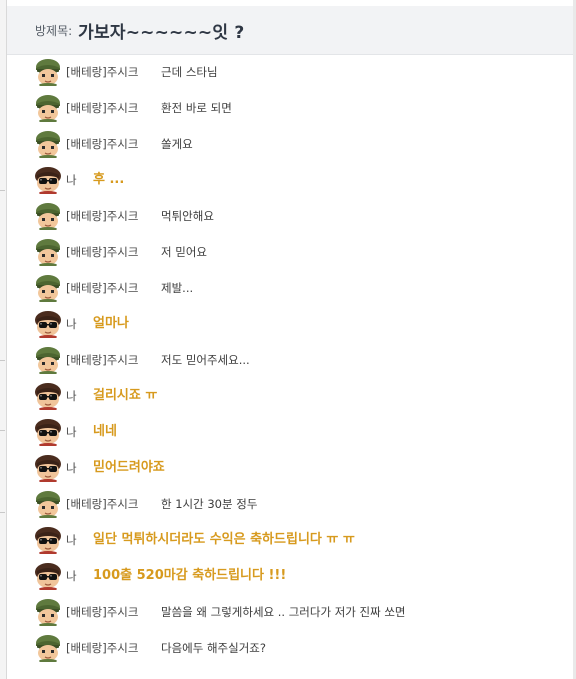 This screenshot has width=576, height=679. I want to click on other-message: [배테랑]주시크 말씀을 왜 그렇게하세요 .. 그러다가 저가 진짜 쏘면, so click(290, 612).